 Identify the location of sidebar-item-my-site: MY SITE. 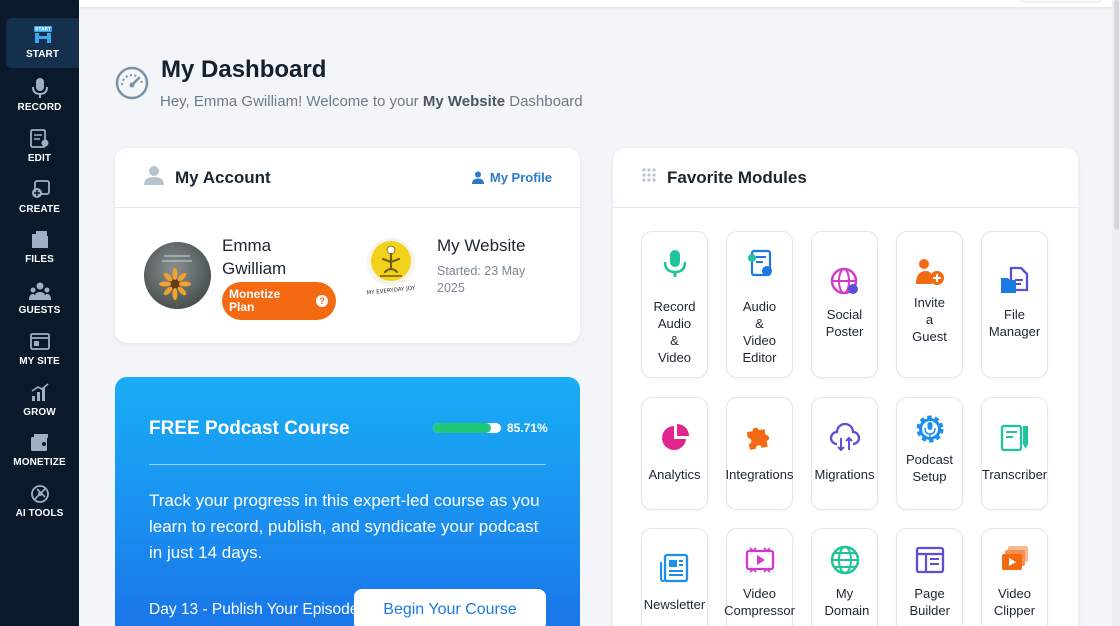
(39, 349).